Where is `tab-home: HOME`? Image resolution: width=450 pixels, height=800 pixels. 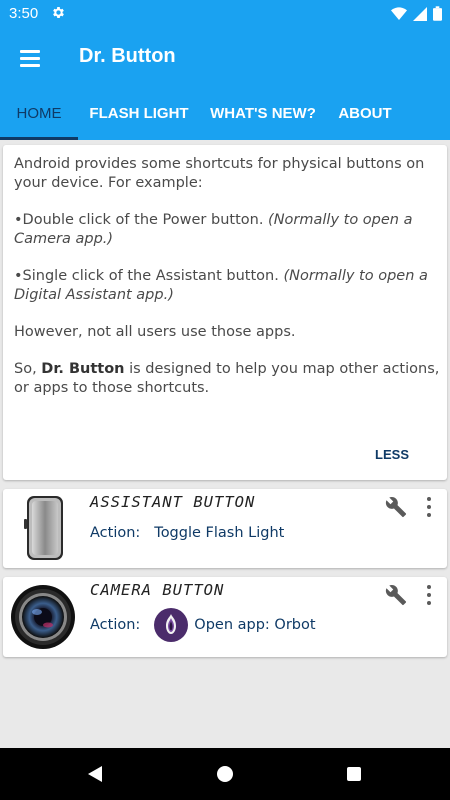
tab-home: HOME is located at coordinates (39, 114).